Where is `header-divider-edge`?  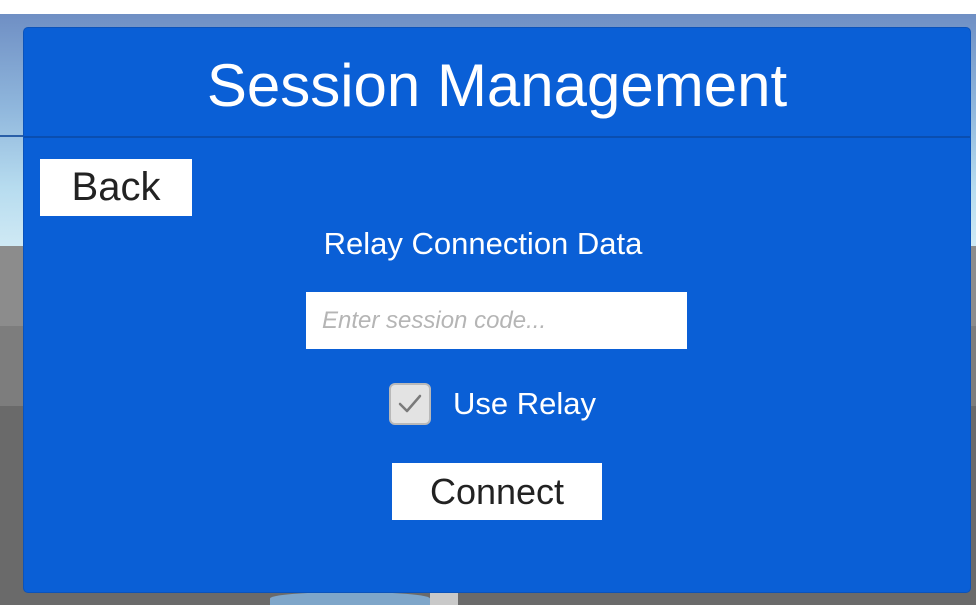
header-divider-edge is located at coordinates (12, 136).